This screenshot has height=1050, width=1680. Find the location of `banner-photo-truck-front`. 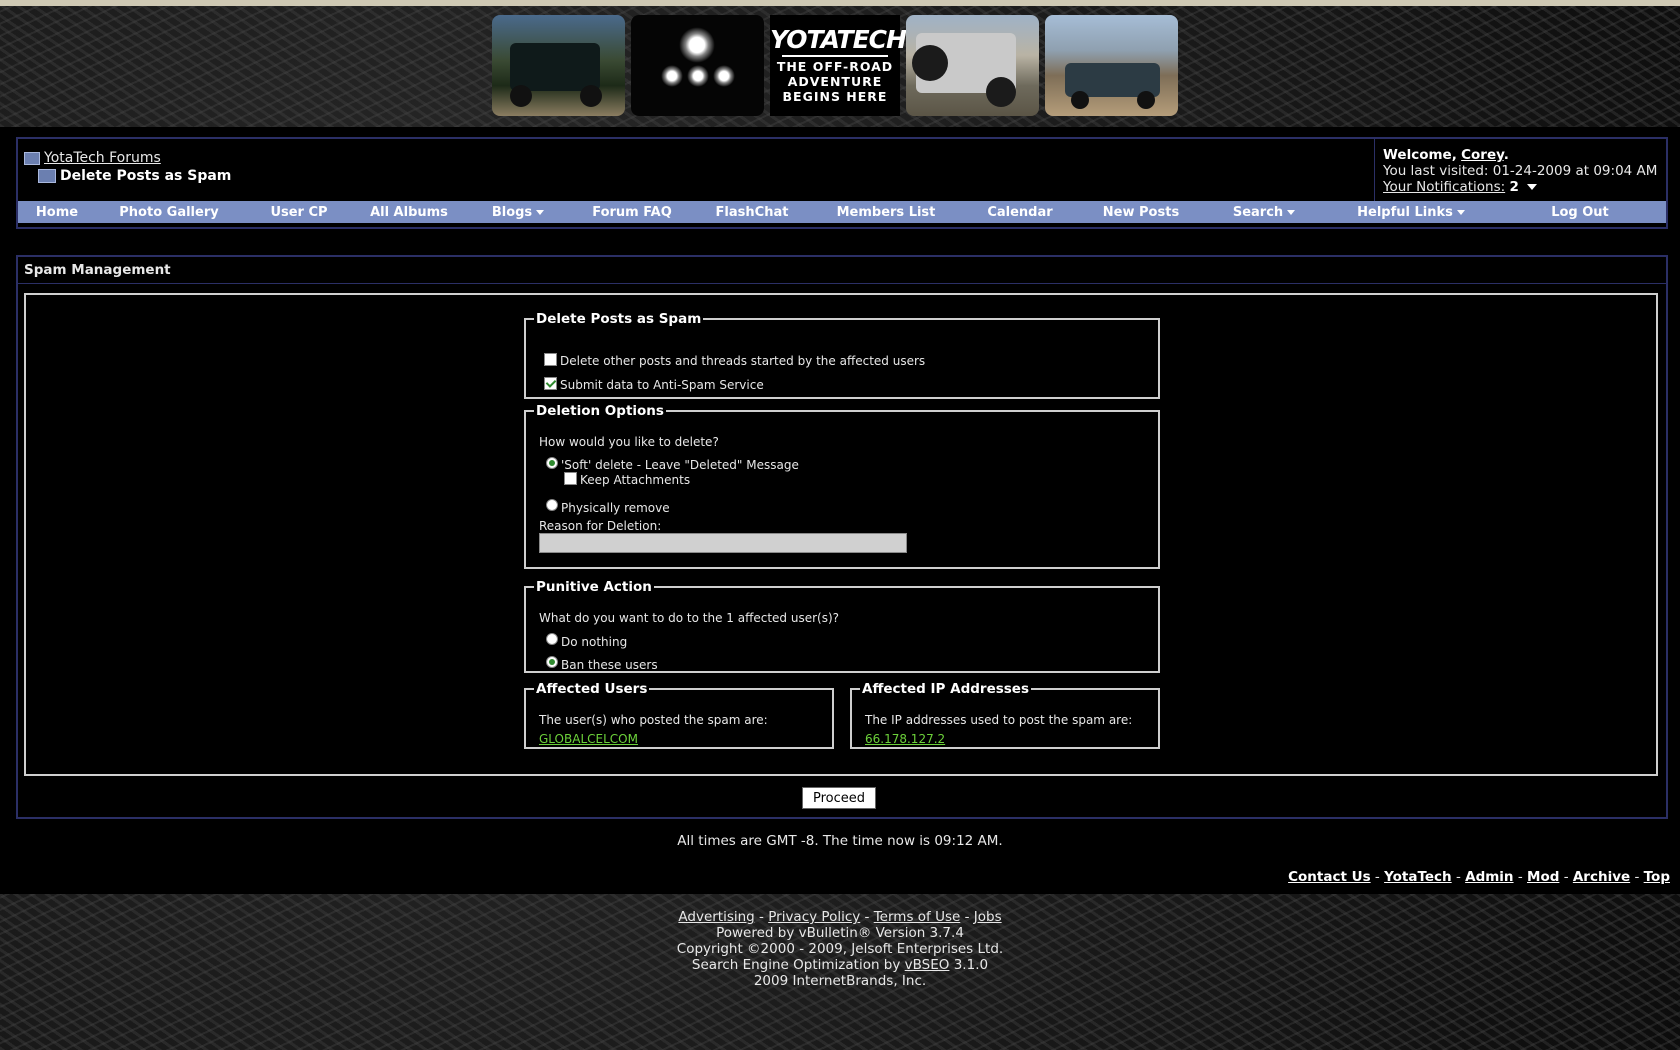

banner-photo-truck-front is located at coordinates (558, 65).